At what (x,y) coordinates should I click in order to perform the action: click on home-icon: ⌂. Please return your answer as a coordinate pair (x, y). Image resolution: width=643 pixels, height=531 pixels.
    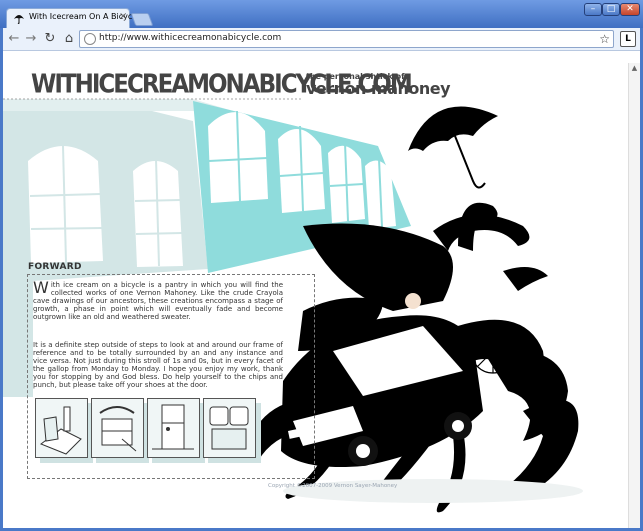
    Looking at the image, I should click on (69, 39).